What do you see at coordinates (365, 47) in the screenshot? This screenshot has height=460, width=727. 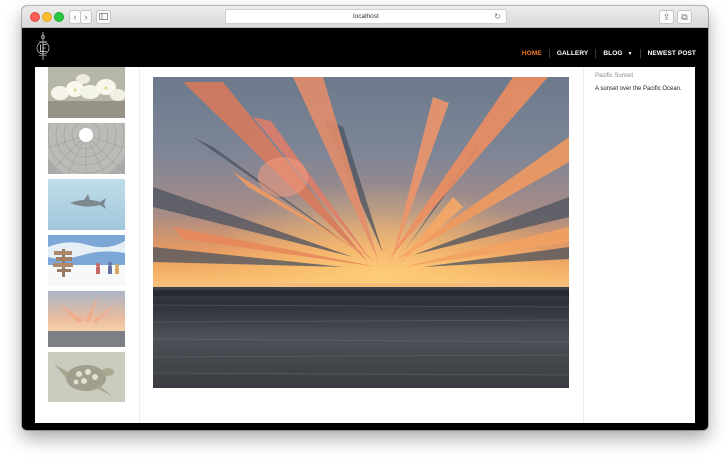 I see `site-header: HOME GALLERY BLOG ▼ NEWEST POST` at bounding box center [365, 47].